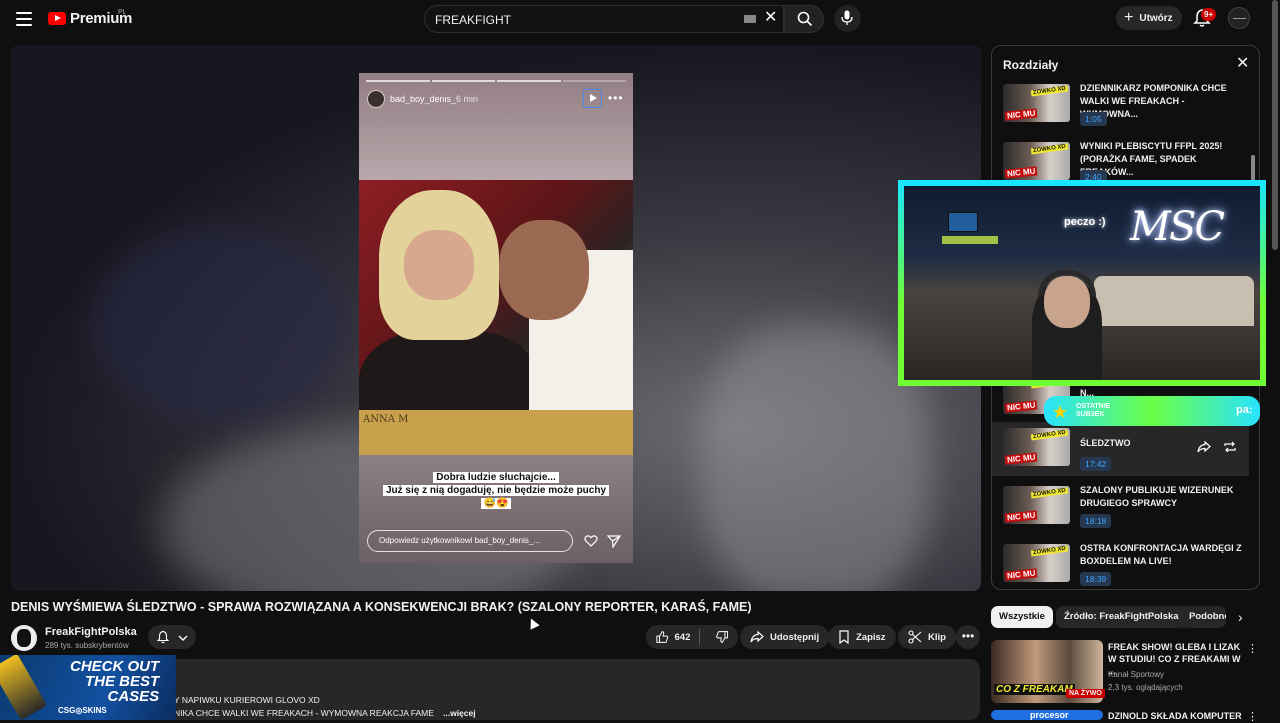  I want to click on webcam-feed: peczo :) MSC, so click(1082, 283).